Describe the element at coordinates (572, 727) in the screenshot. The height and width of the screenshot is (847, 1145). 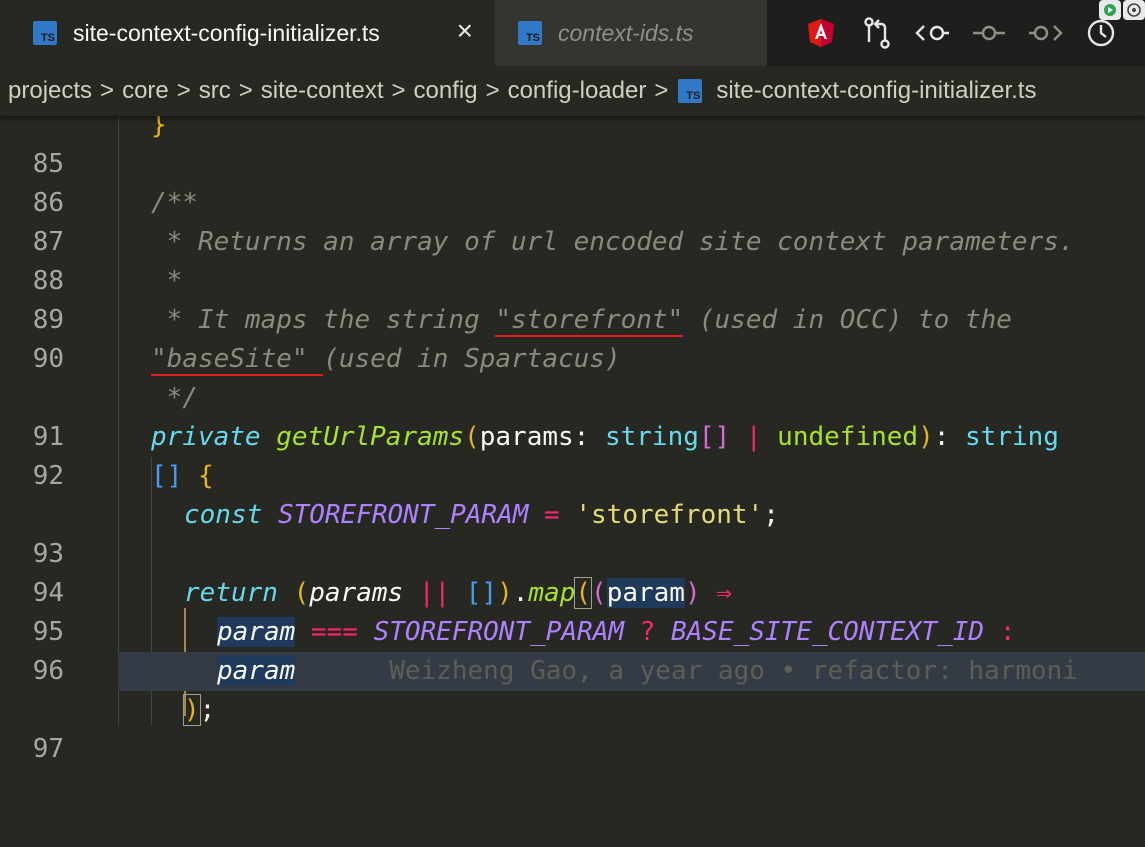
I see `code-line-97: 97 );` at that location.